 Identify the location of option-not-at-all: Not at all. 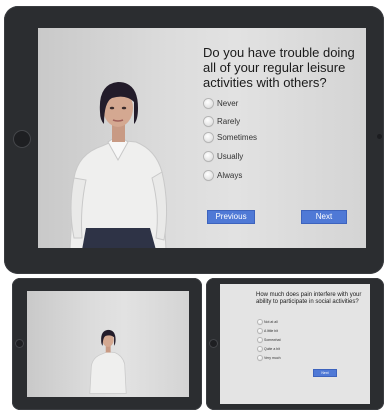
(268, 322).